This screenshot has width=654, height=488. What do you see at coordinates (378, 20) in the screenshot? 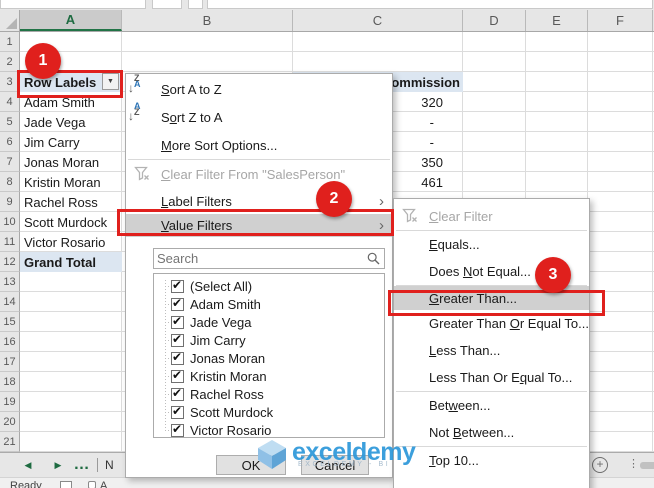
I see `column-header-c: C` at bounding box center [378, 20].